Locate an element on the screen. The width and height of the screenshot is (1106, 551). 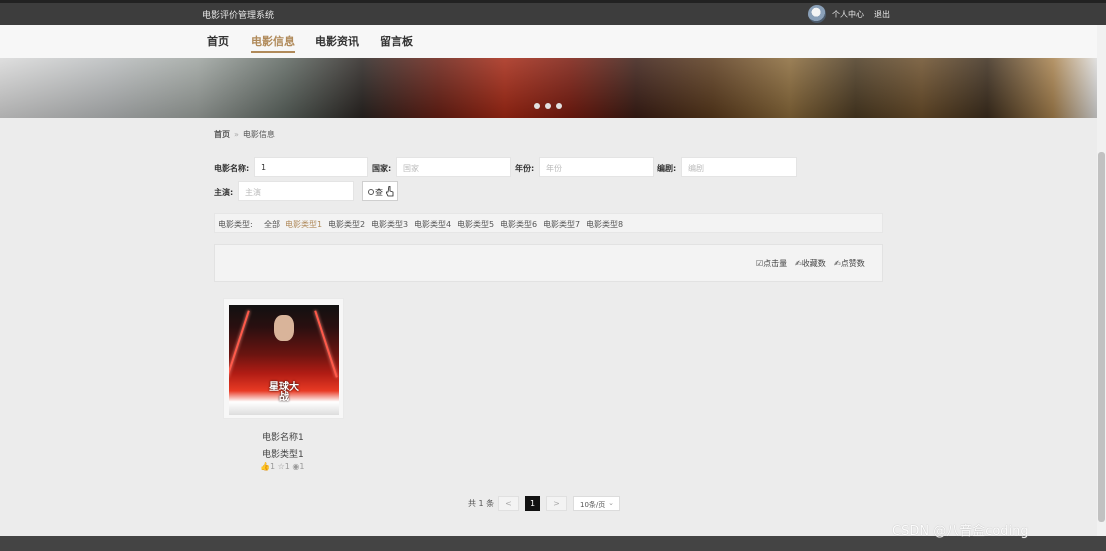
movie-name: 电影名称1 is located at coordinates (283, 436).